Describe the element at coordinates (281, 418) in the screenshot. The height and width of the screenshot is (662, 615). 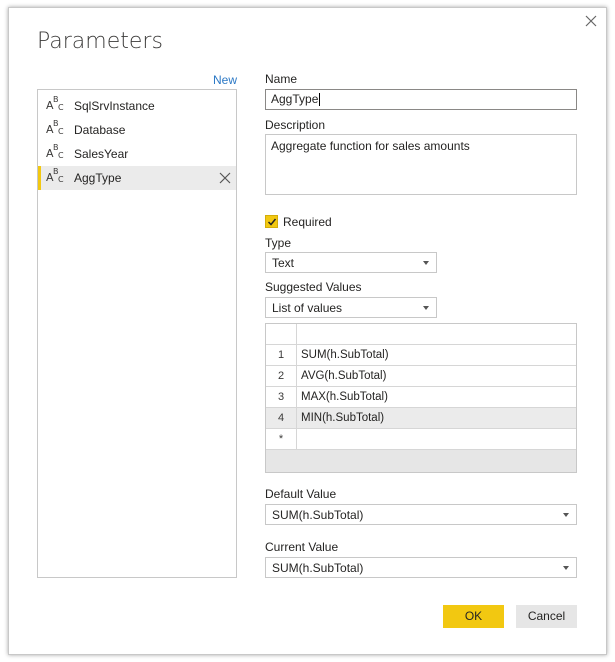
I see `row-number: 4` at that location.